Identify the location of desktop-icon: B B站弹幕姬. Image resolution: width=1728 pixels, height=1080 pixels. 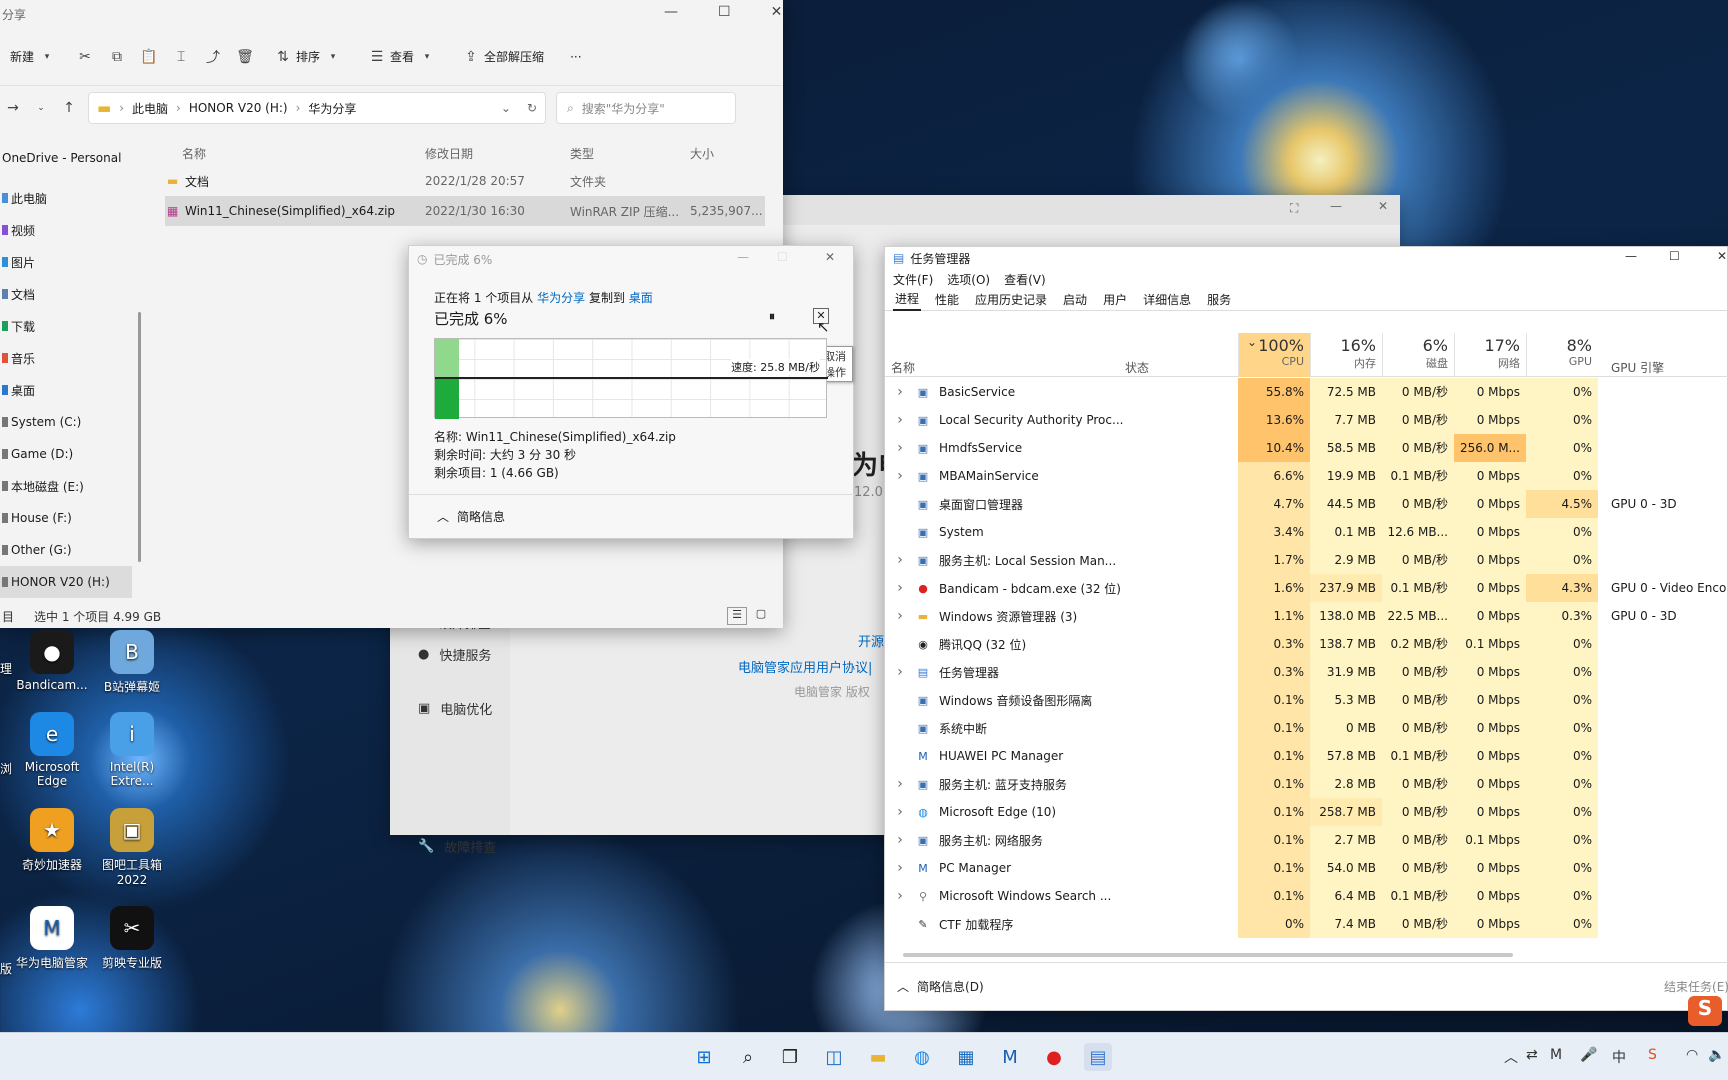
(132, 662).